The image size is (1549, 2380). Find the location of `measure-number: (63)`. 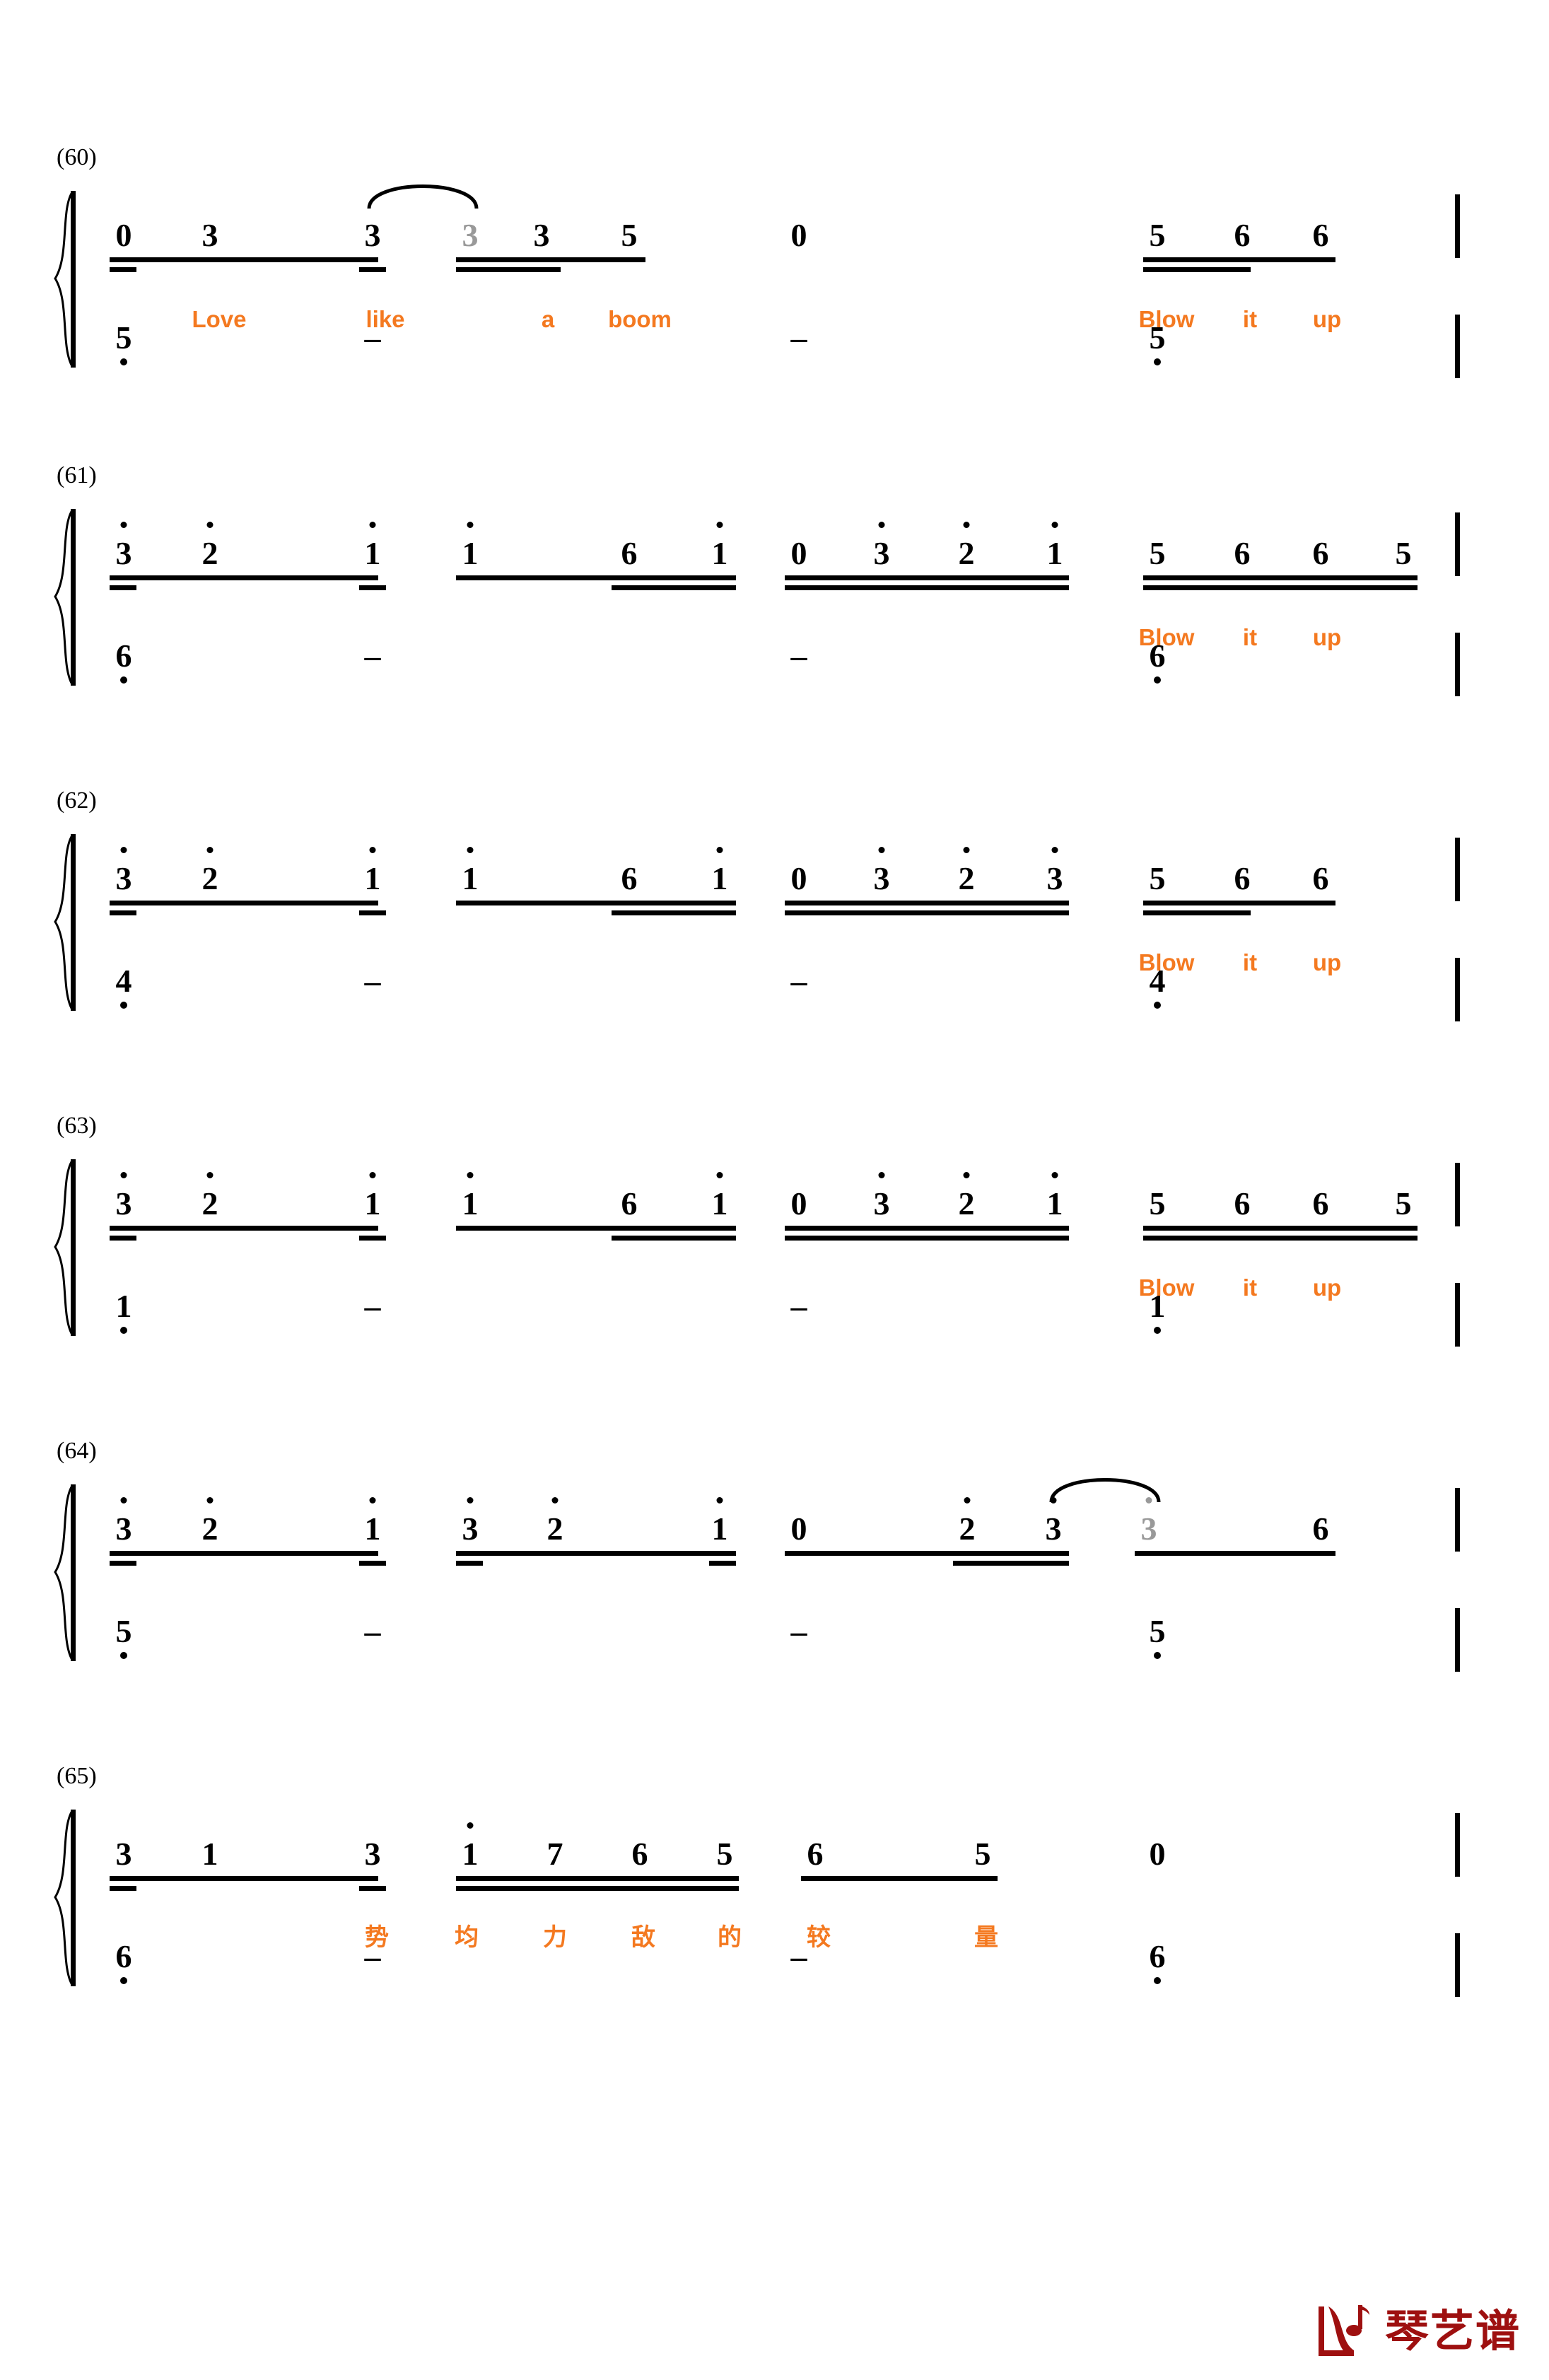

measure-number: (63) is located at coordinates (77, 1126).